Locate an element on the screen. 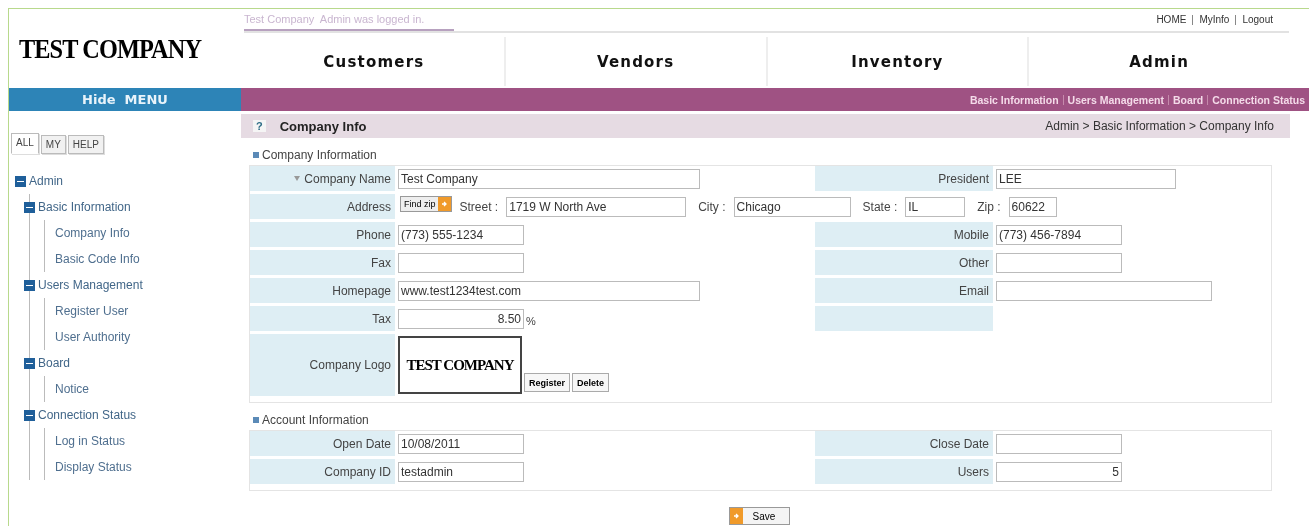 The width and height of the screenshot is (1309, 526). tree-item: Notice is located at coordinates (72, 389).